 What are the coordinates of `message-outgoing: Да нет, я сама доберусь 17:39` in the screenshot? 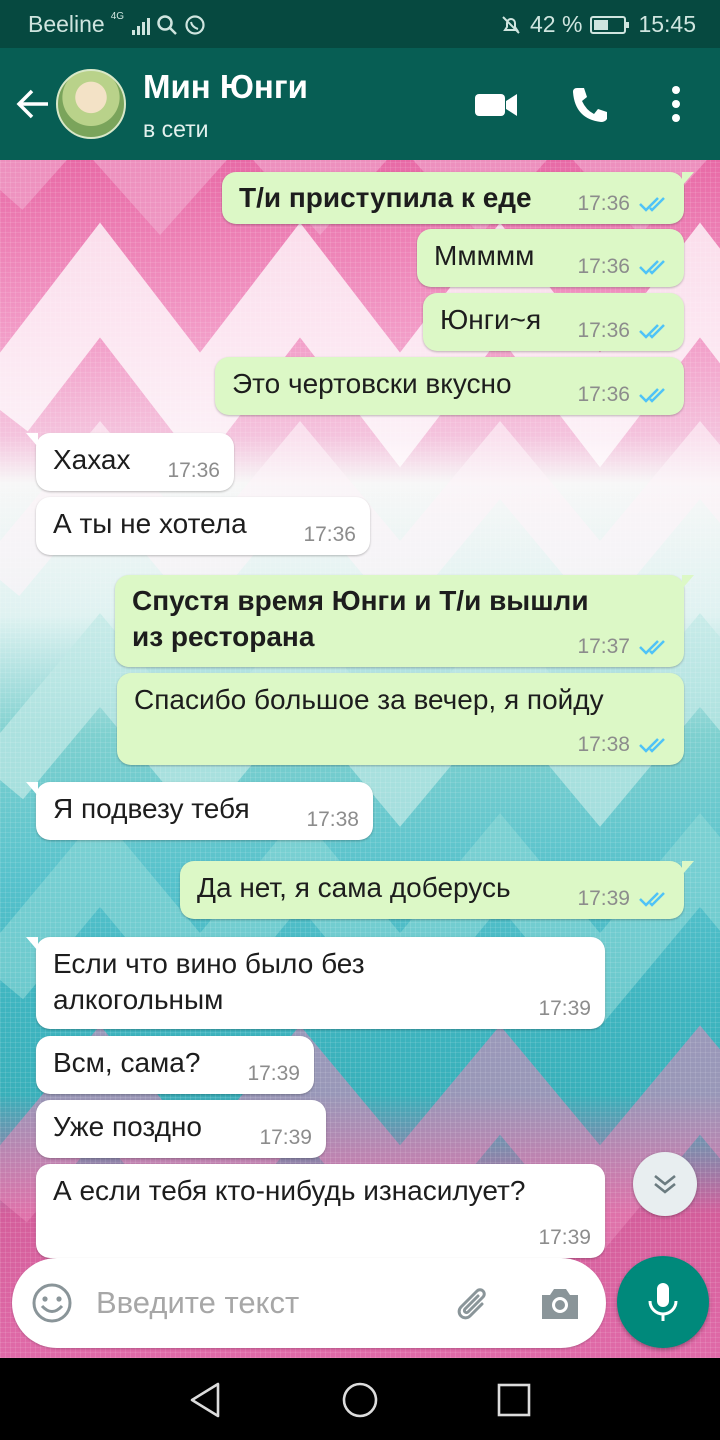 It's located at (437, 890).